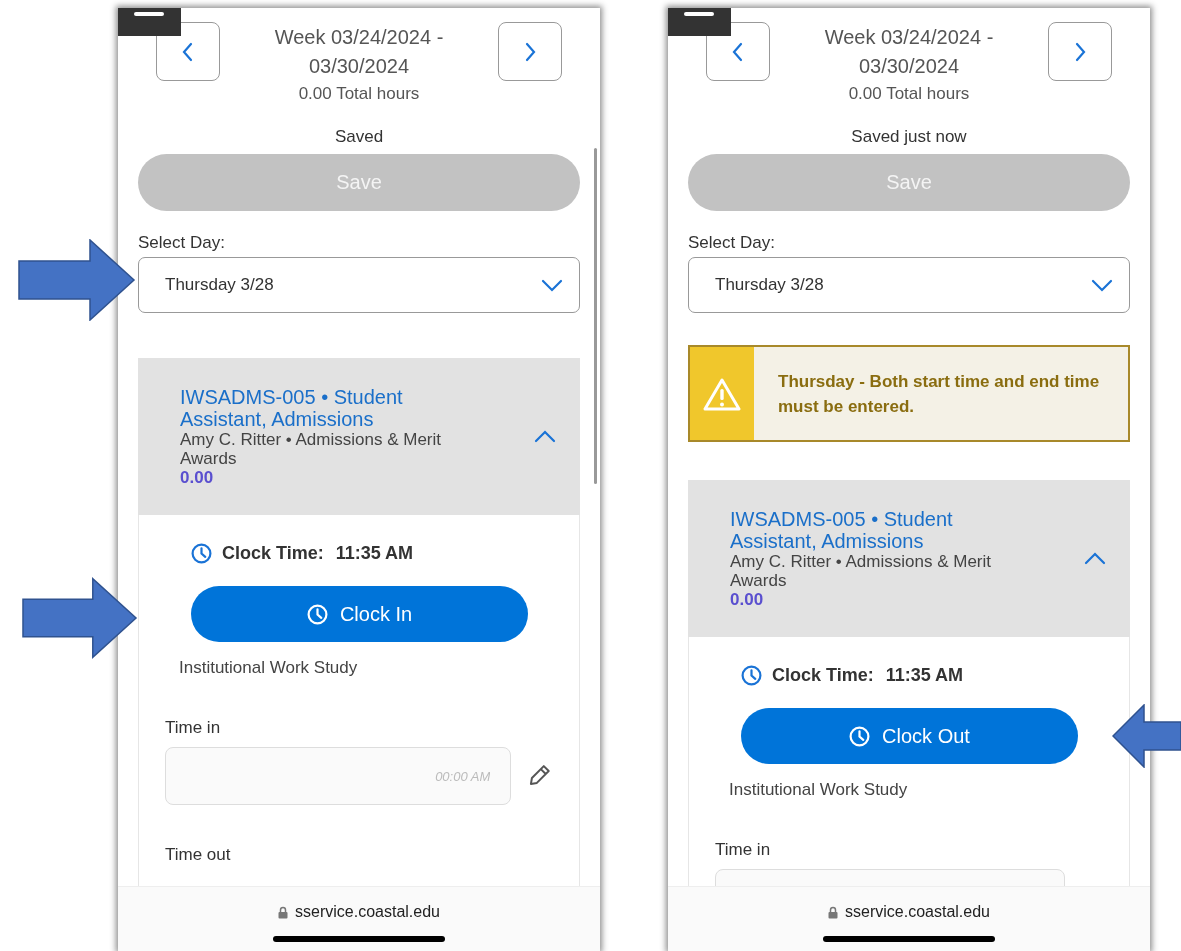 The width and height of the screenshot is (1181, 951). I want to click on clock-button: Clock Out, so click(909, 736).